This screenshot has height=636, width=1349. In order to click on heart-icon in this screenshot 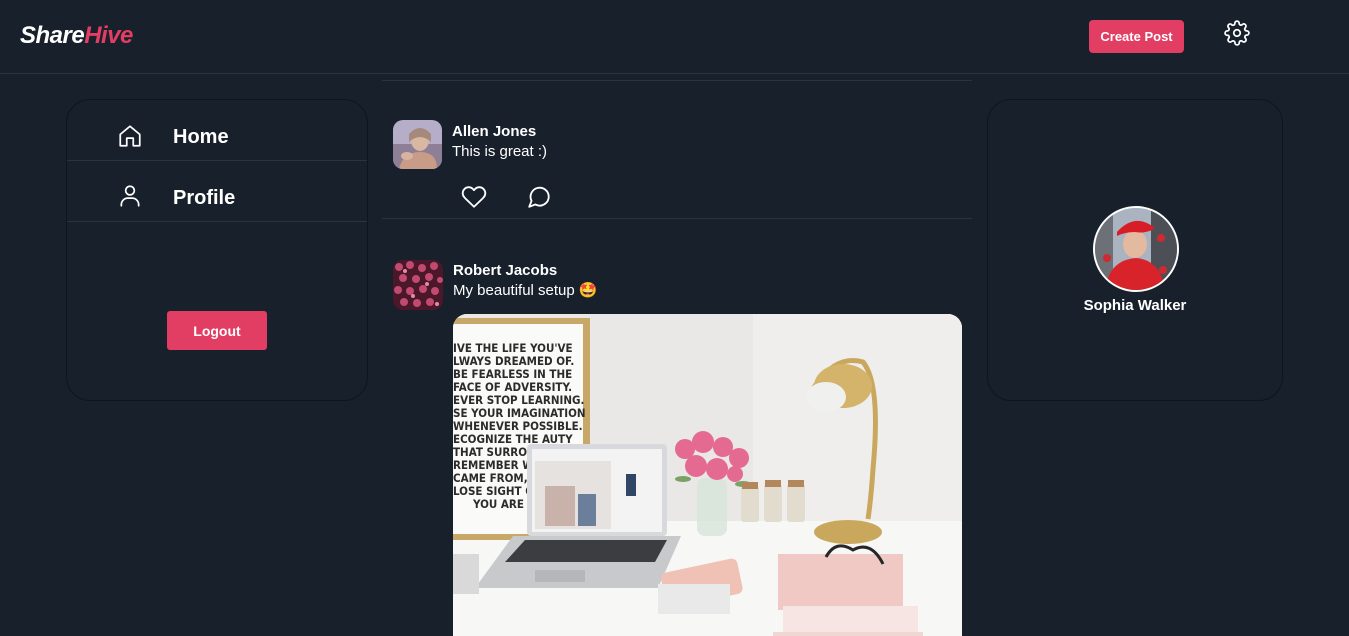, I will do `click(474, 197)`.